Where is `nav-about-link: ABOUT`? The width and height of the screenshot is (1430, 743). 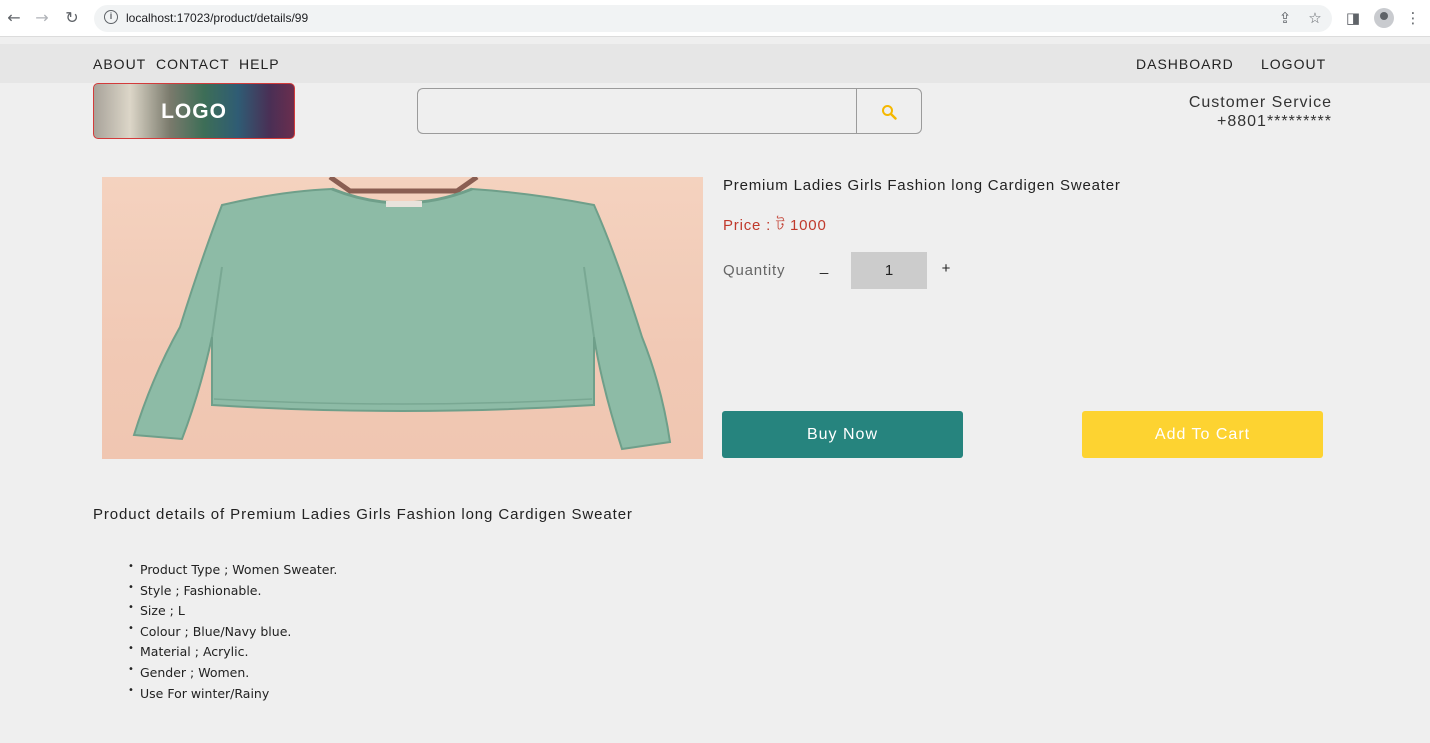 nav-about-link: ABOUT is located at coordinates (119, 64).